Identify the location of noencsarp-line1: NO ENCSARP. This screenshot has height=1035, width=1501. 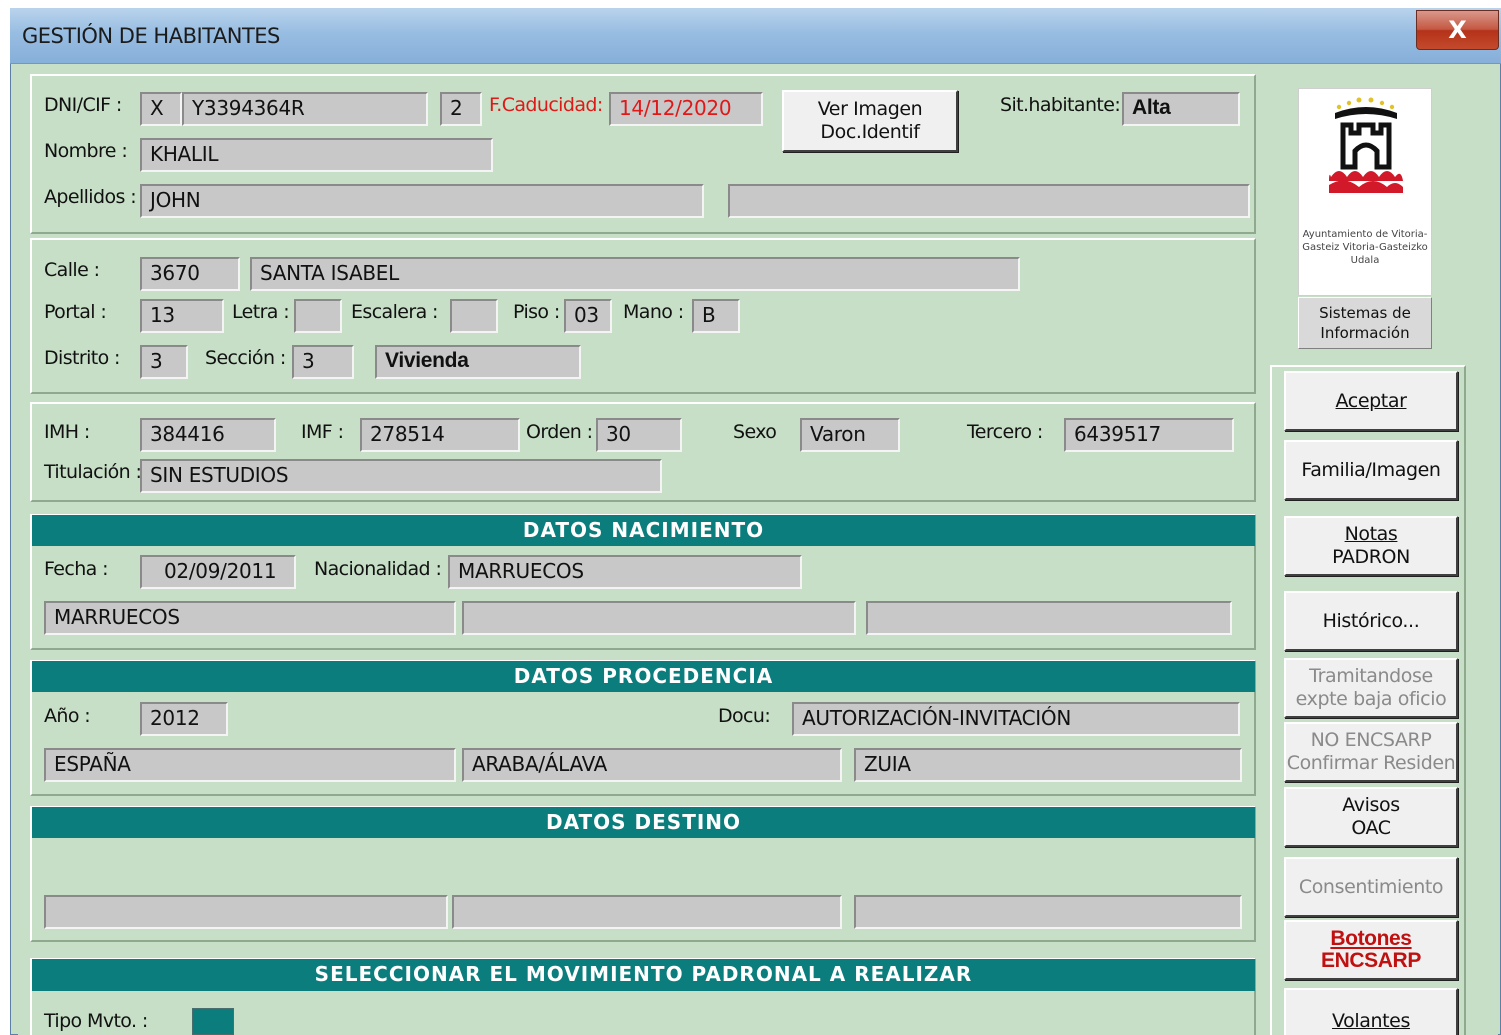
(1371, 740).